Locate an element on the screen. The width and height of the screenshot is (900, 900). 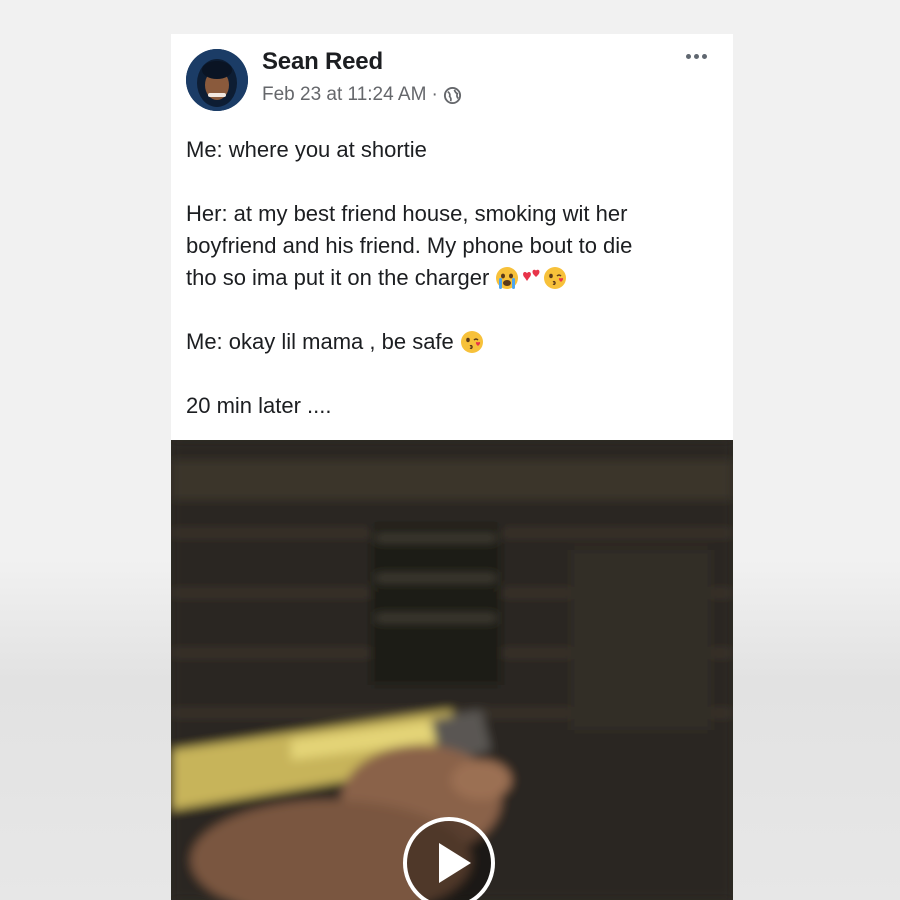
play-icon is located at coordinates (455, 863).